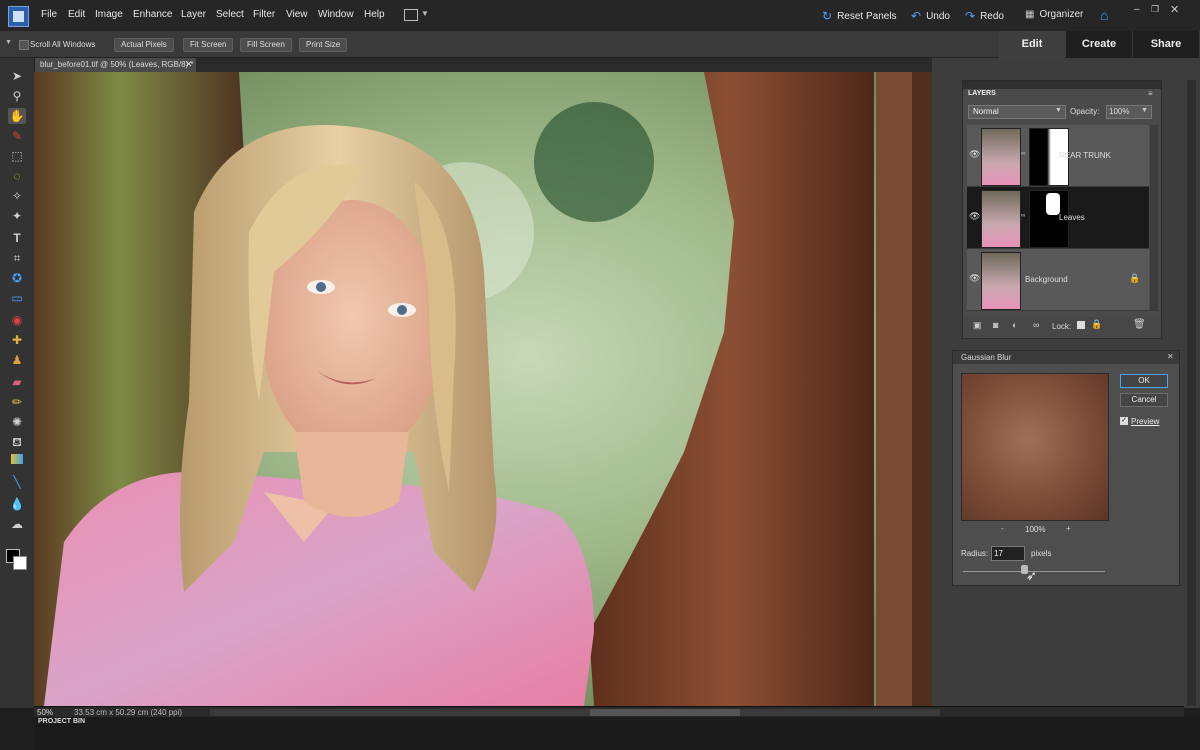 The image size is (1200, 750). What do you see at coordinates (1129, 112) in the screenshot?
I see `opacity-field: 100% ▼` at bounding box center [1129, 112].